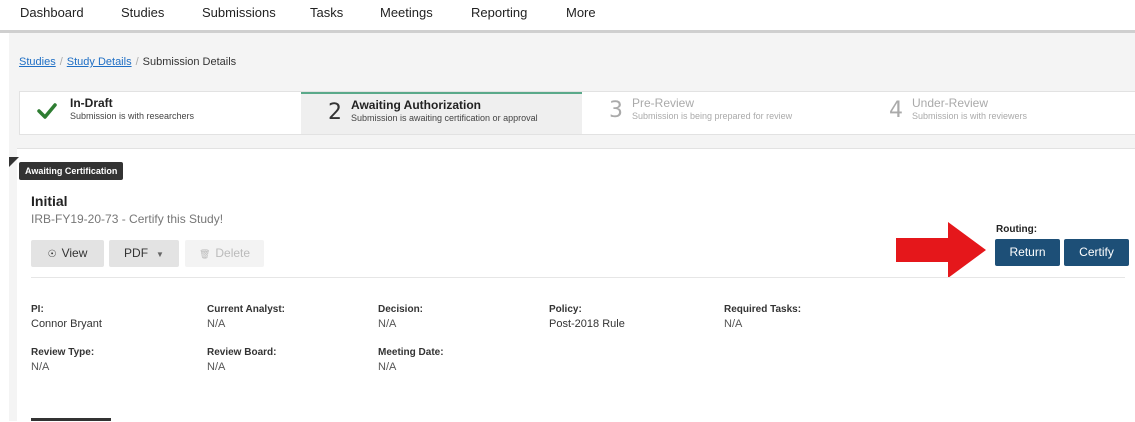  Describe the element at coordinates (587, 324) in the screenshot. I see `policy-value: Post-2018 Rule` at that location.